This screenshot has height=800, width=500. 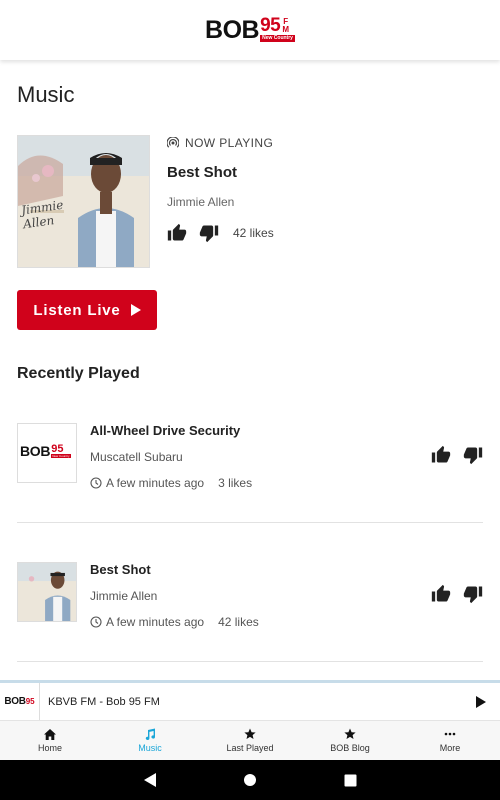 What do you see at coordinates (201, 202) in the screenshot?
I see `now-playing-artist: Jimmie Allen` at bounding box center [201, 202].